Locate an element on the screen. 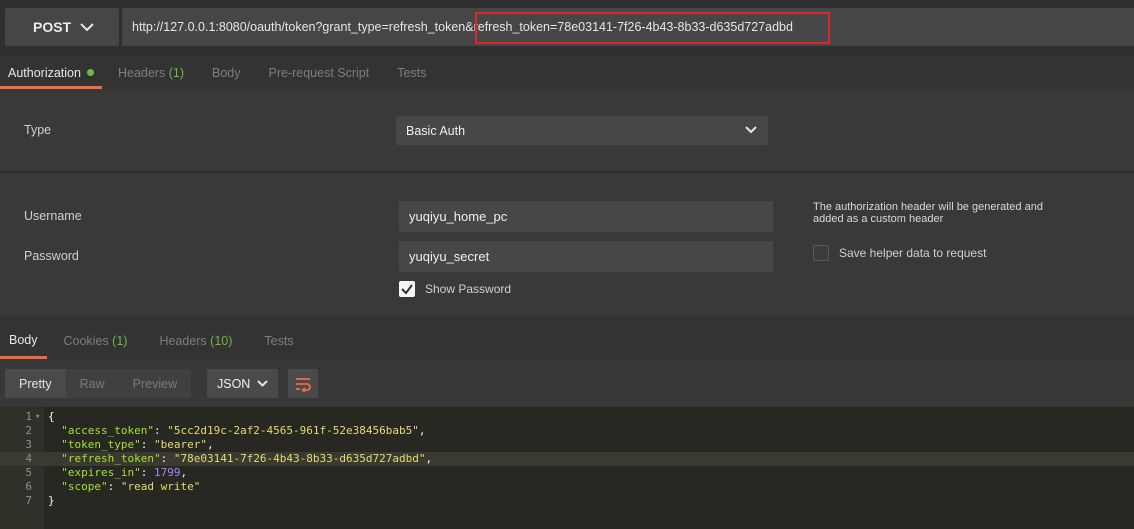  save-helper-checkbox is located at coordinates (821, 253).